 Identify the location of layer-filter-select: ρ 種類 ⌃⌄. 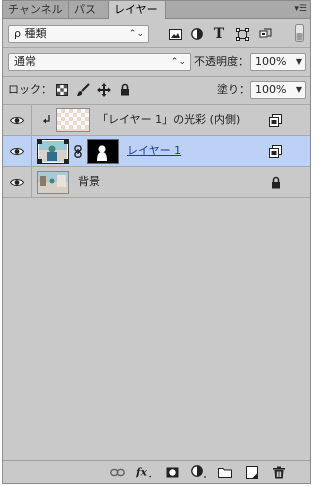
(78, 34).